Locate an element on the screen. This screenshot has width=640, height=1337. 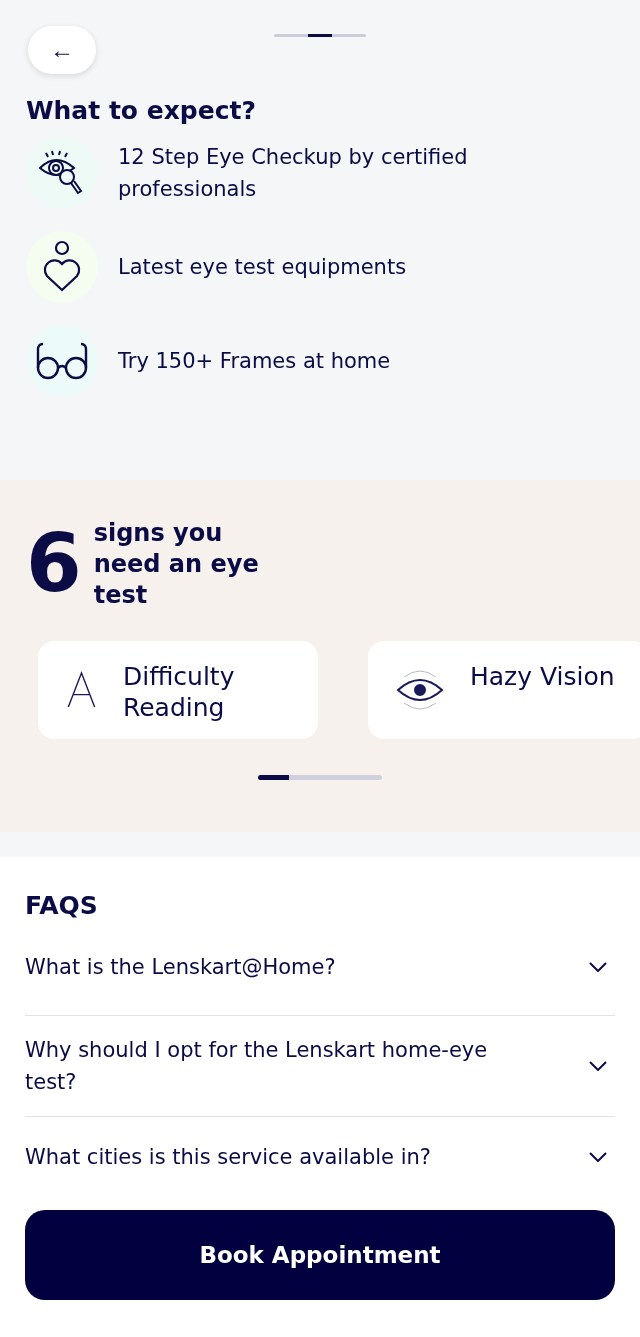
faq-question: What cities is this service available in? is located at coordinates (228, 1157).